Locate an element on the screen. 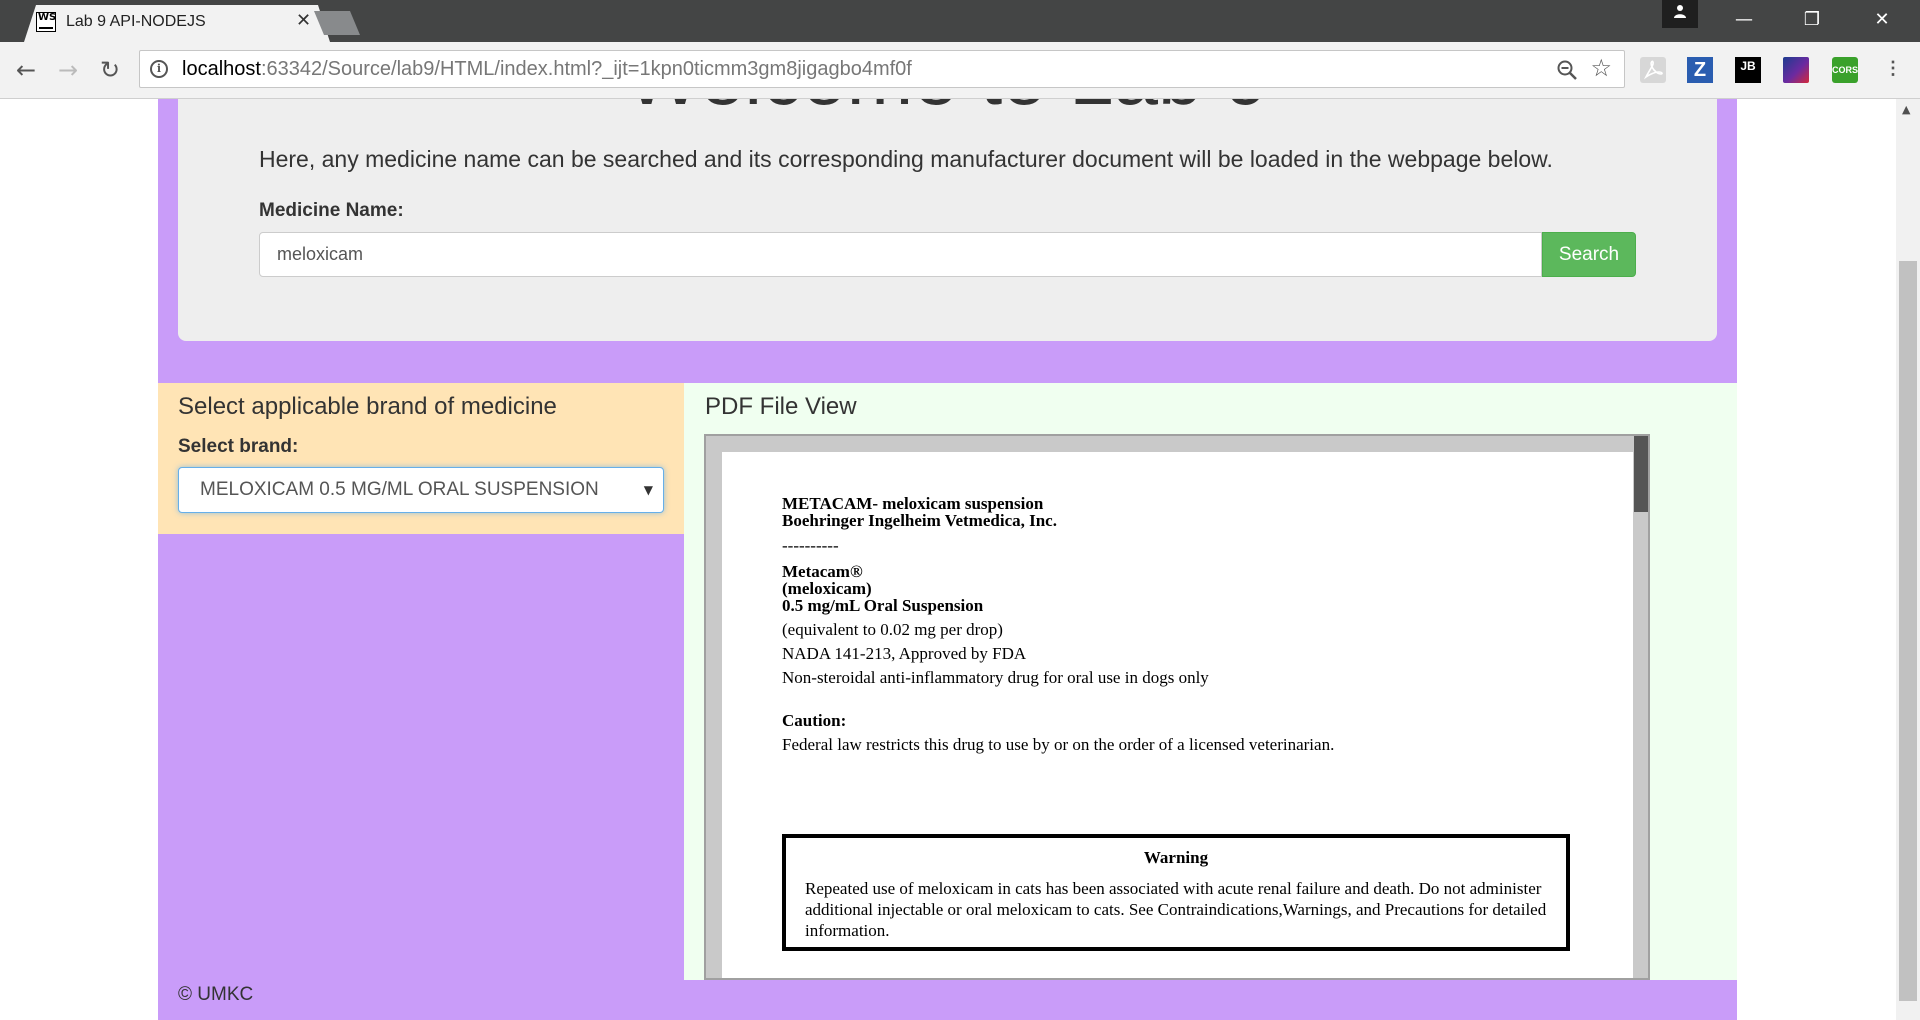 The width and height of the screenshot is (1920, 1020). scroll-up-arrow-icon: ▲ is located at coordinates (1906, 109).